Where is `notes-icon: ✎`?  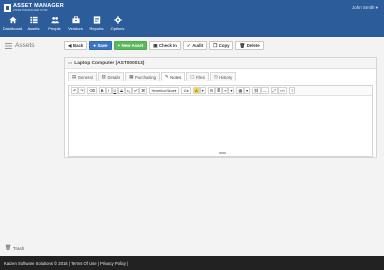
notes-icon: ✎ is located at coordinates (166, 76).